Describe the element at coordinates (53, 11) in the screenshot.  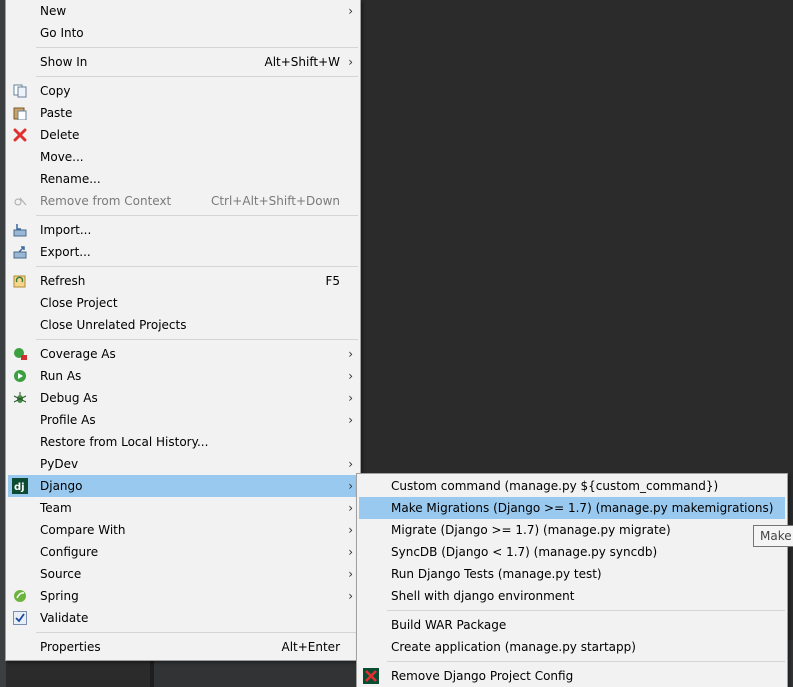
I see `menu-item-label: New` at that location.